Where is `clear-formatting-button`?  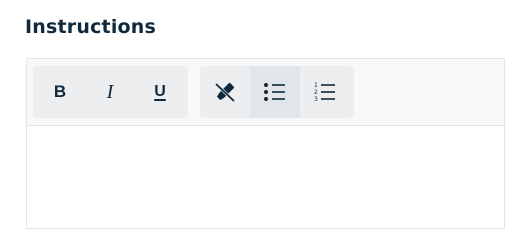
clear-formatting-button is located at coordinates (225, 92).